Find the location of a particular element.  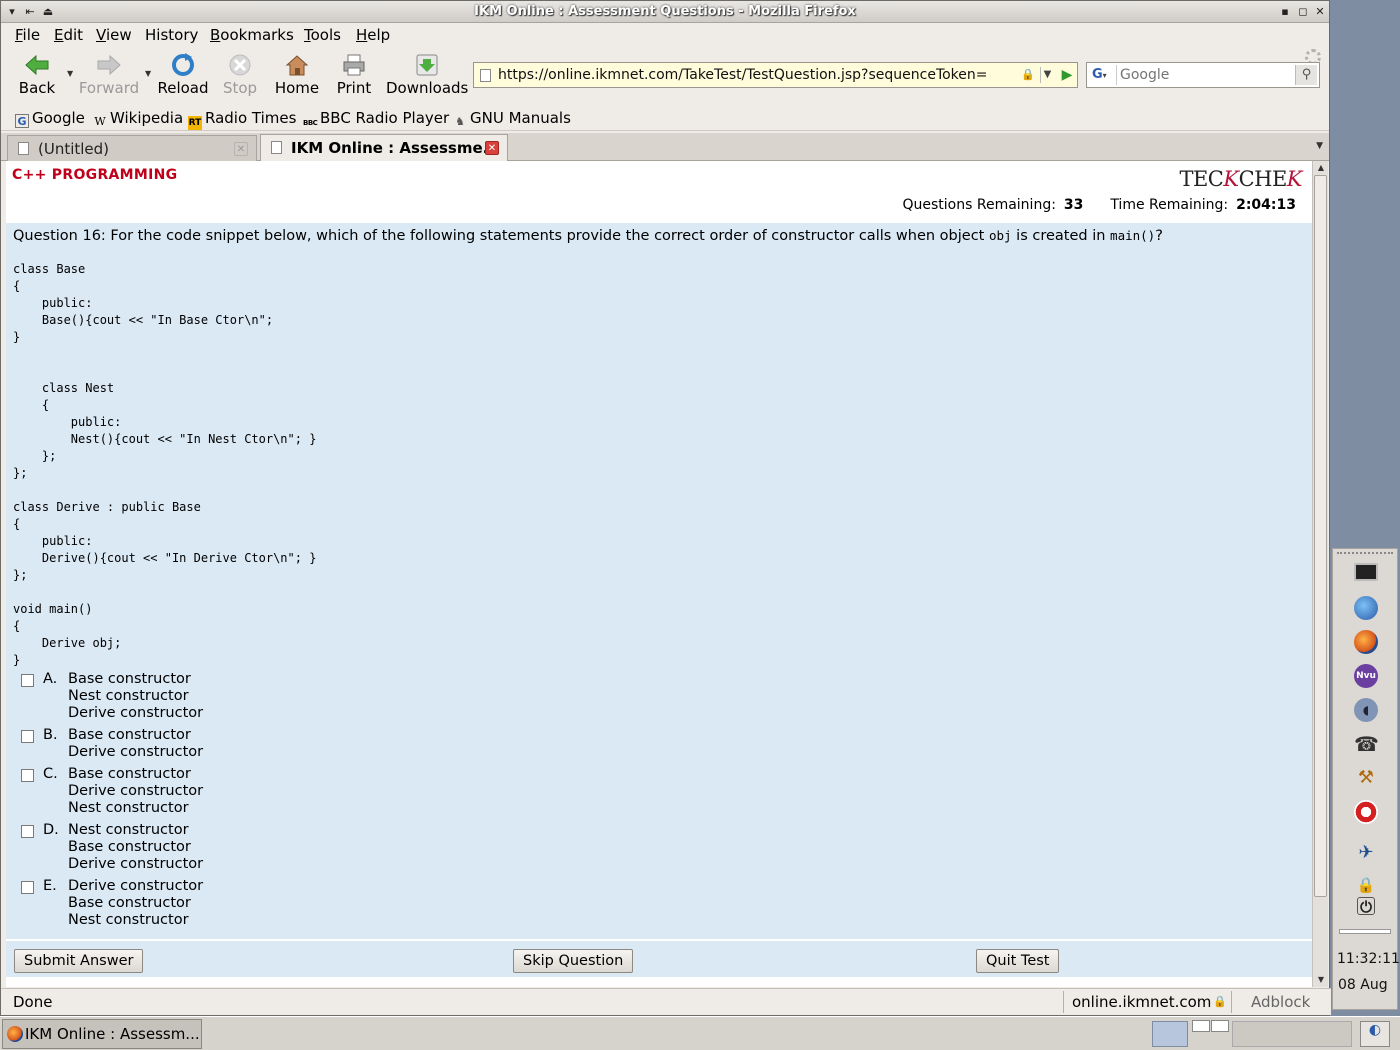

option-c-checkbox is located at coordinates (27, 775).